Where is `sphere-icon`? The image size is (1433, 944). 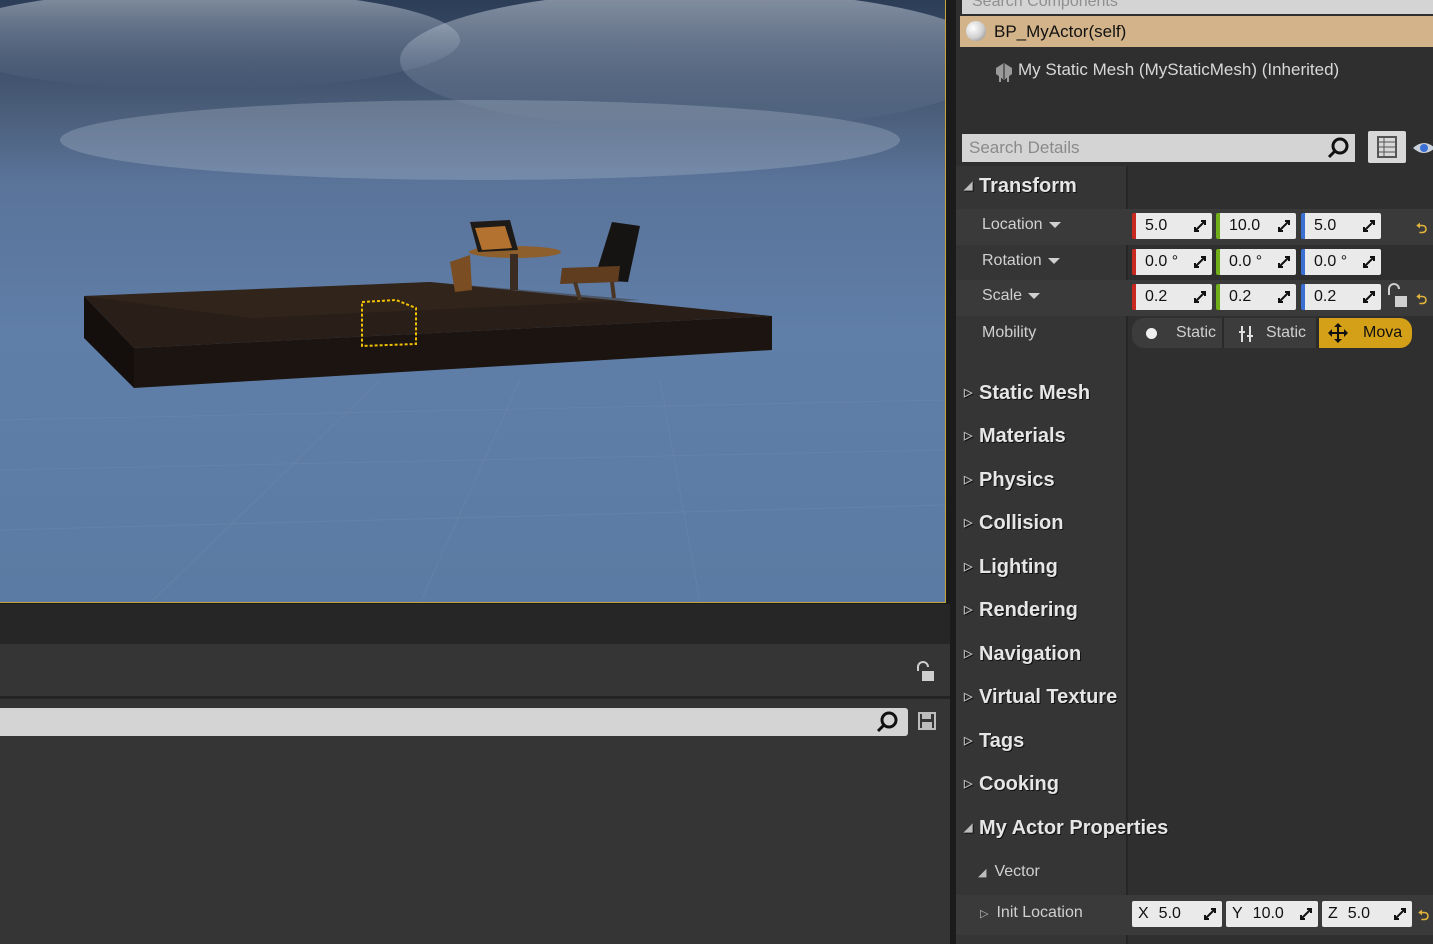 sphere-icon is located at coordinates (976, 31).